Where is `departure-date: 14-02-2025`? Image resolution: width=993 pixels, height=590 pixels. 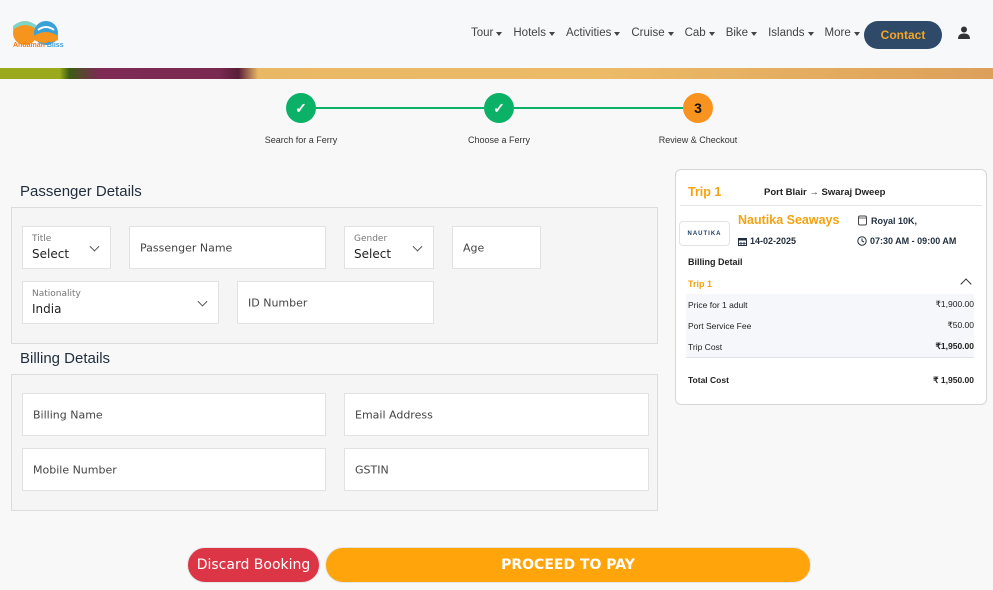
departure-date: 14-02-2025 is located at coordinates (767, 241).